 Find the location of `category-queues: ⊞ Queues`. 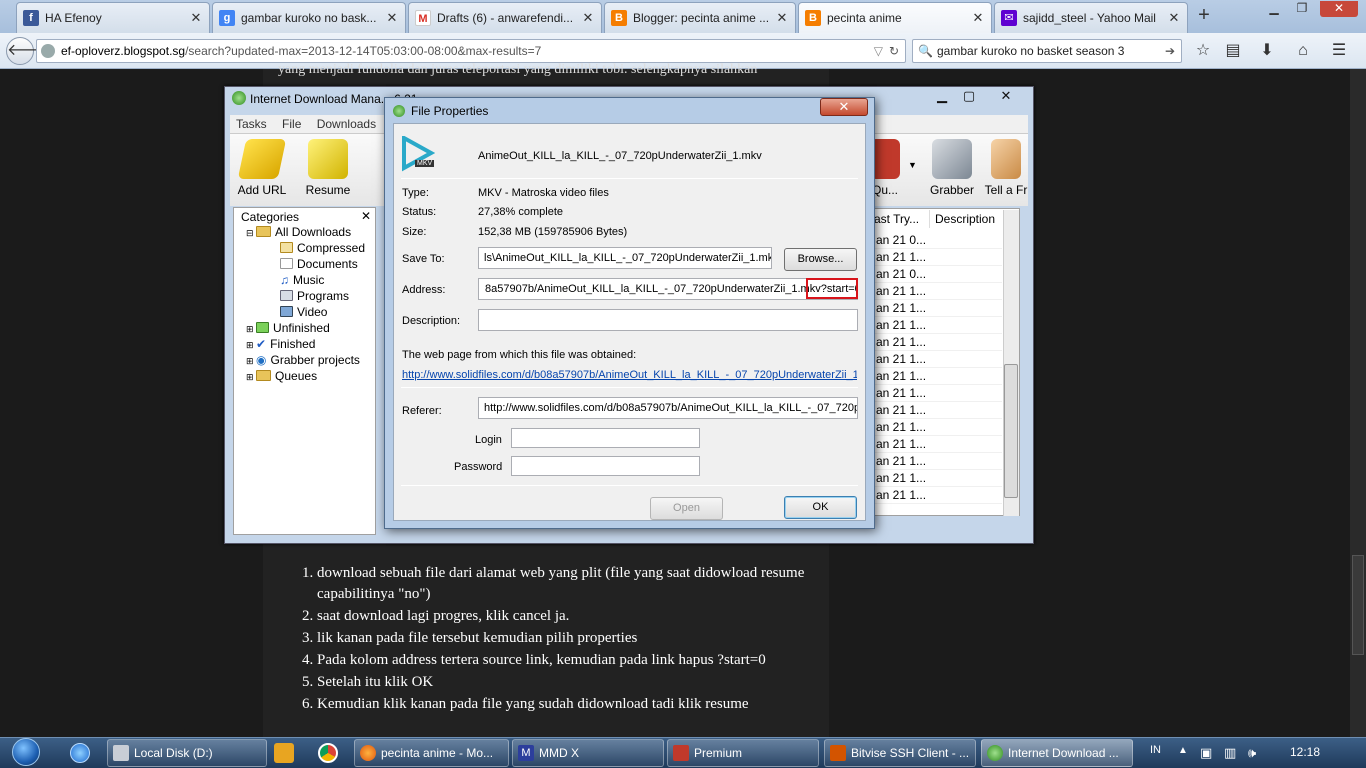

category-queues: ⊞ Queues is located at coordinates (281, 376).